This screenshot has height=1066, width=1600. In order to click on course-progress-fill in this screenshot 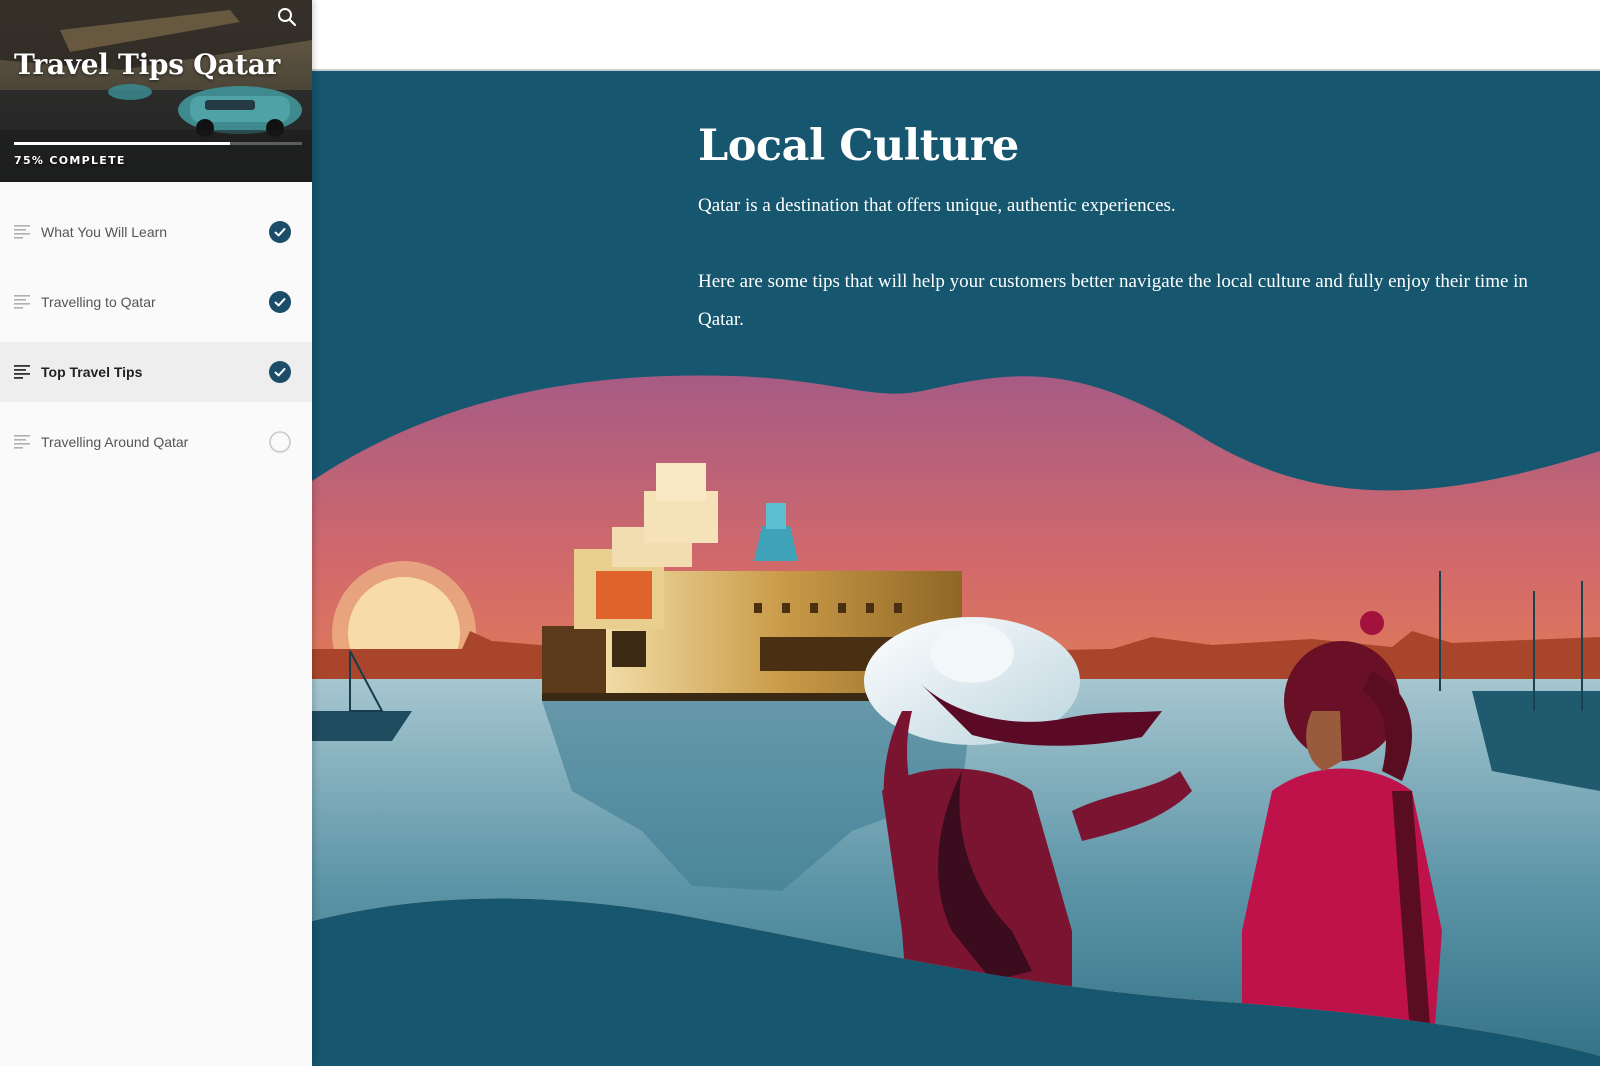, I will do `click(122, 143)`.